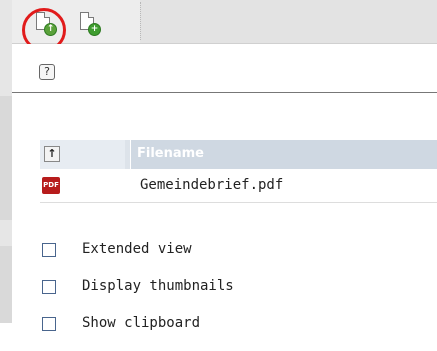 Image resolution: width=437 pixels, height=351 pixels. Describe the element at coordinates (94, 29) in the screenshot. I see `plus-icon: +` at that location.